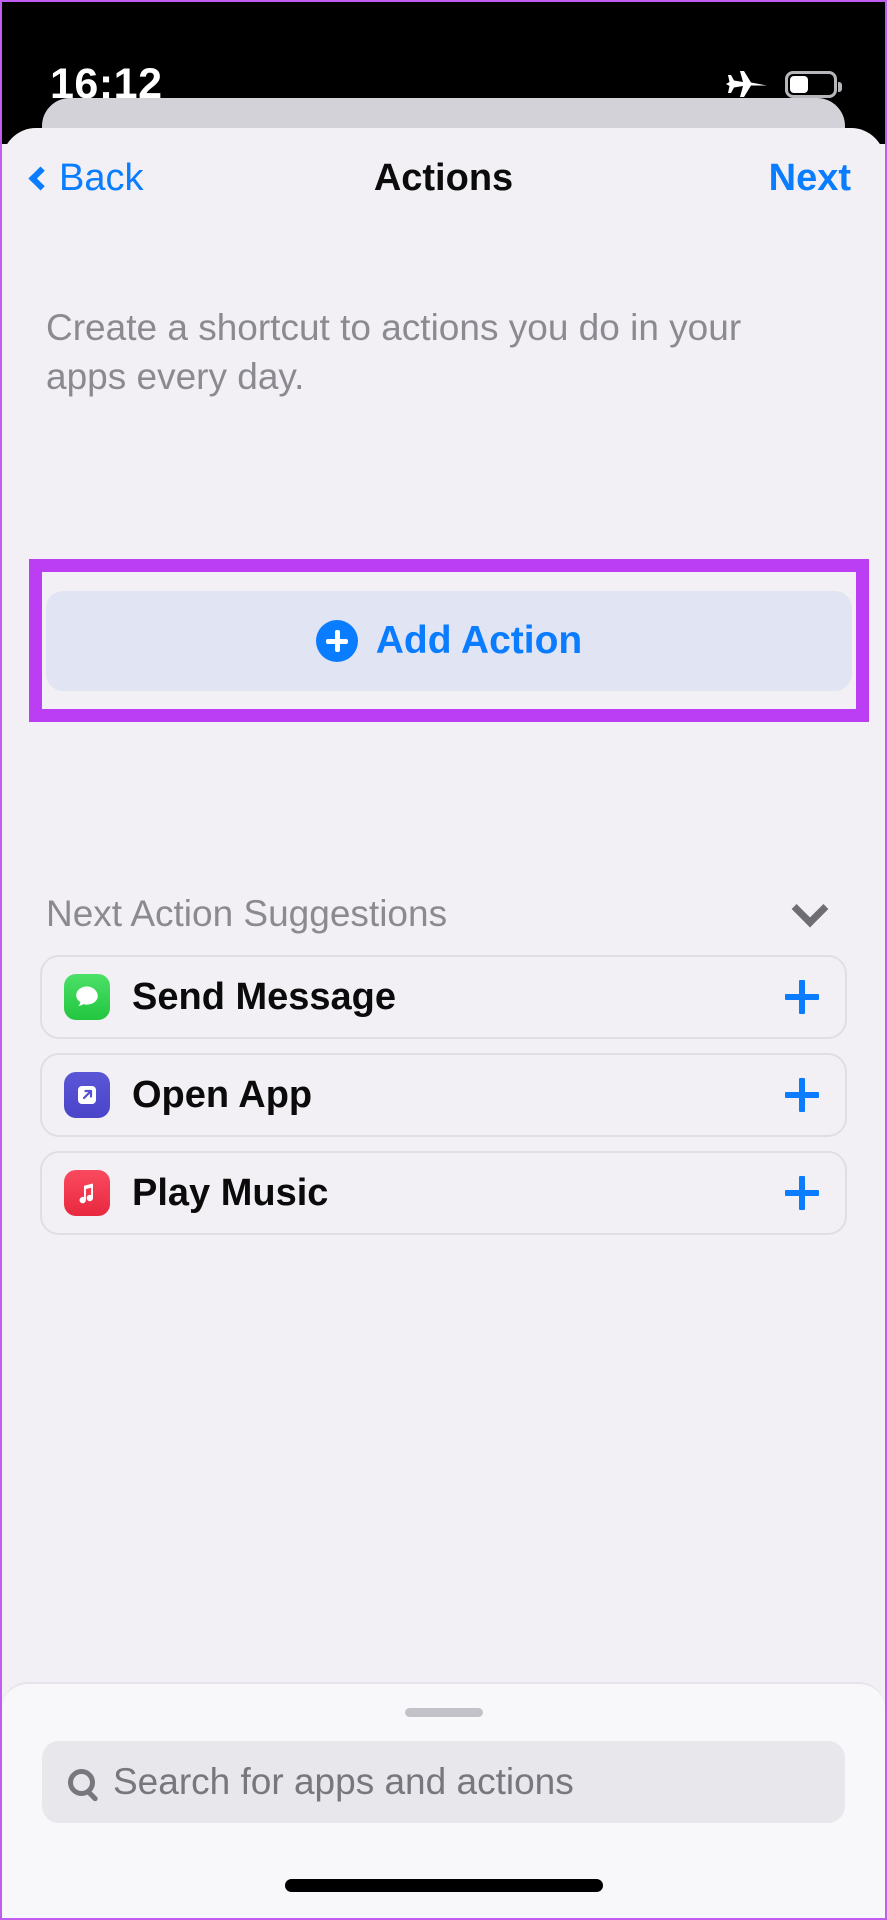 This screenshot has width=887, height=1920. I want to click on search-input: Search for apps and actions, so click(443, 1782).